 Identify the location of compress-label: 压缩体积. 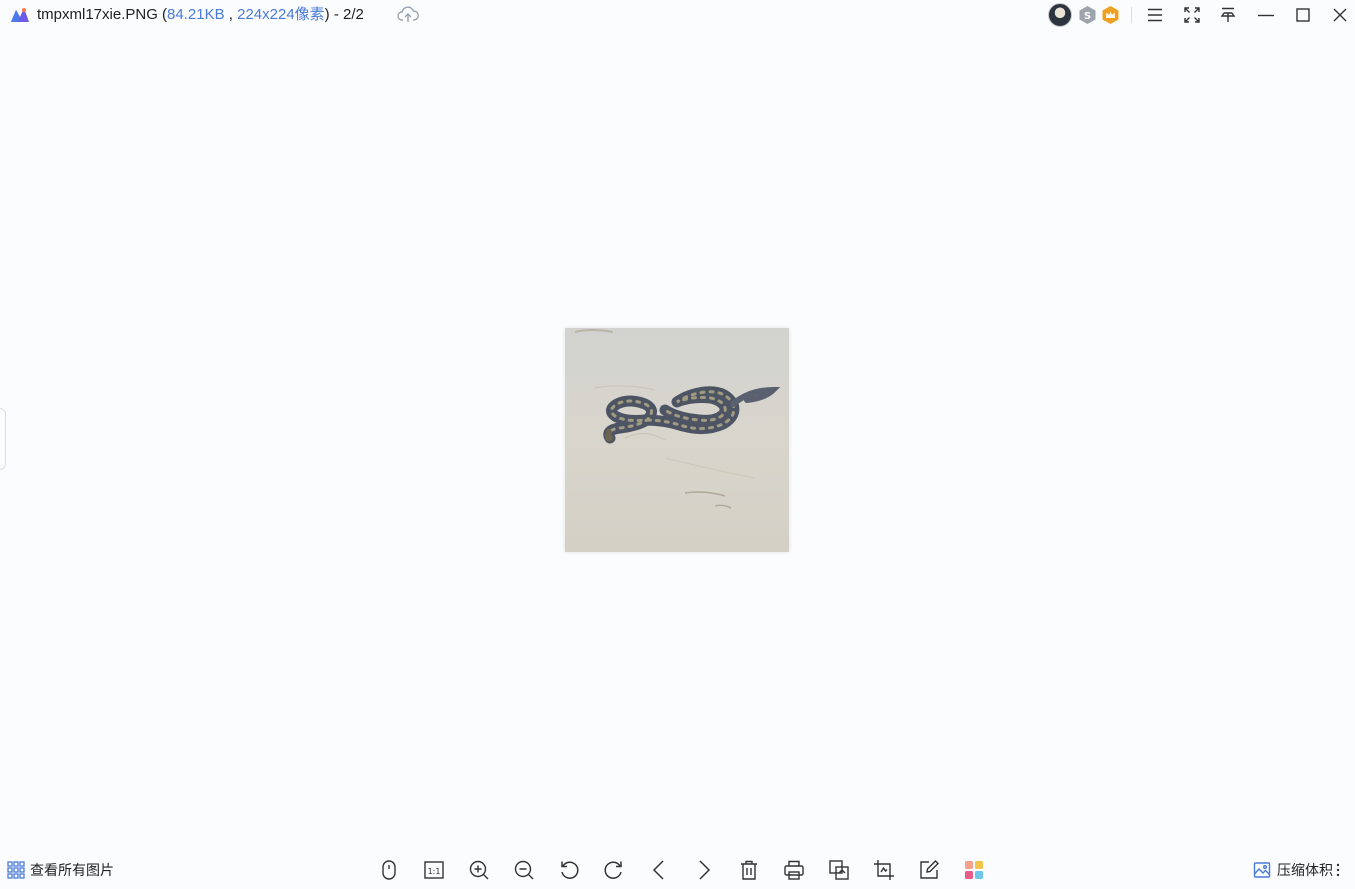
(1305, 870).